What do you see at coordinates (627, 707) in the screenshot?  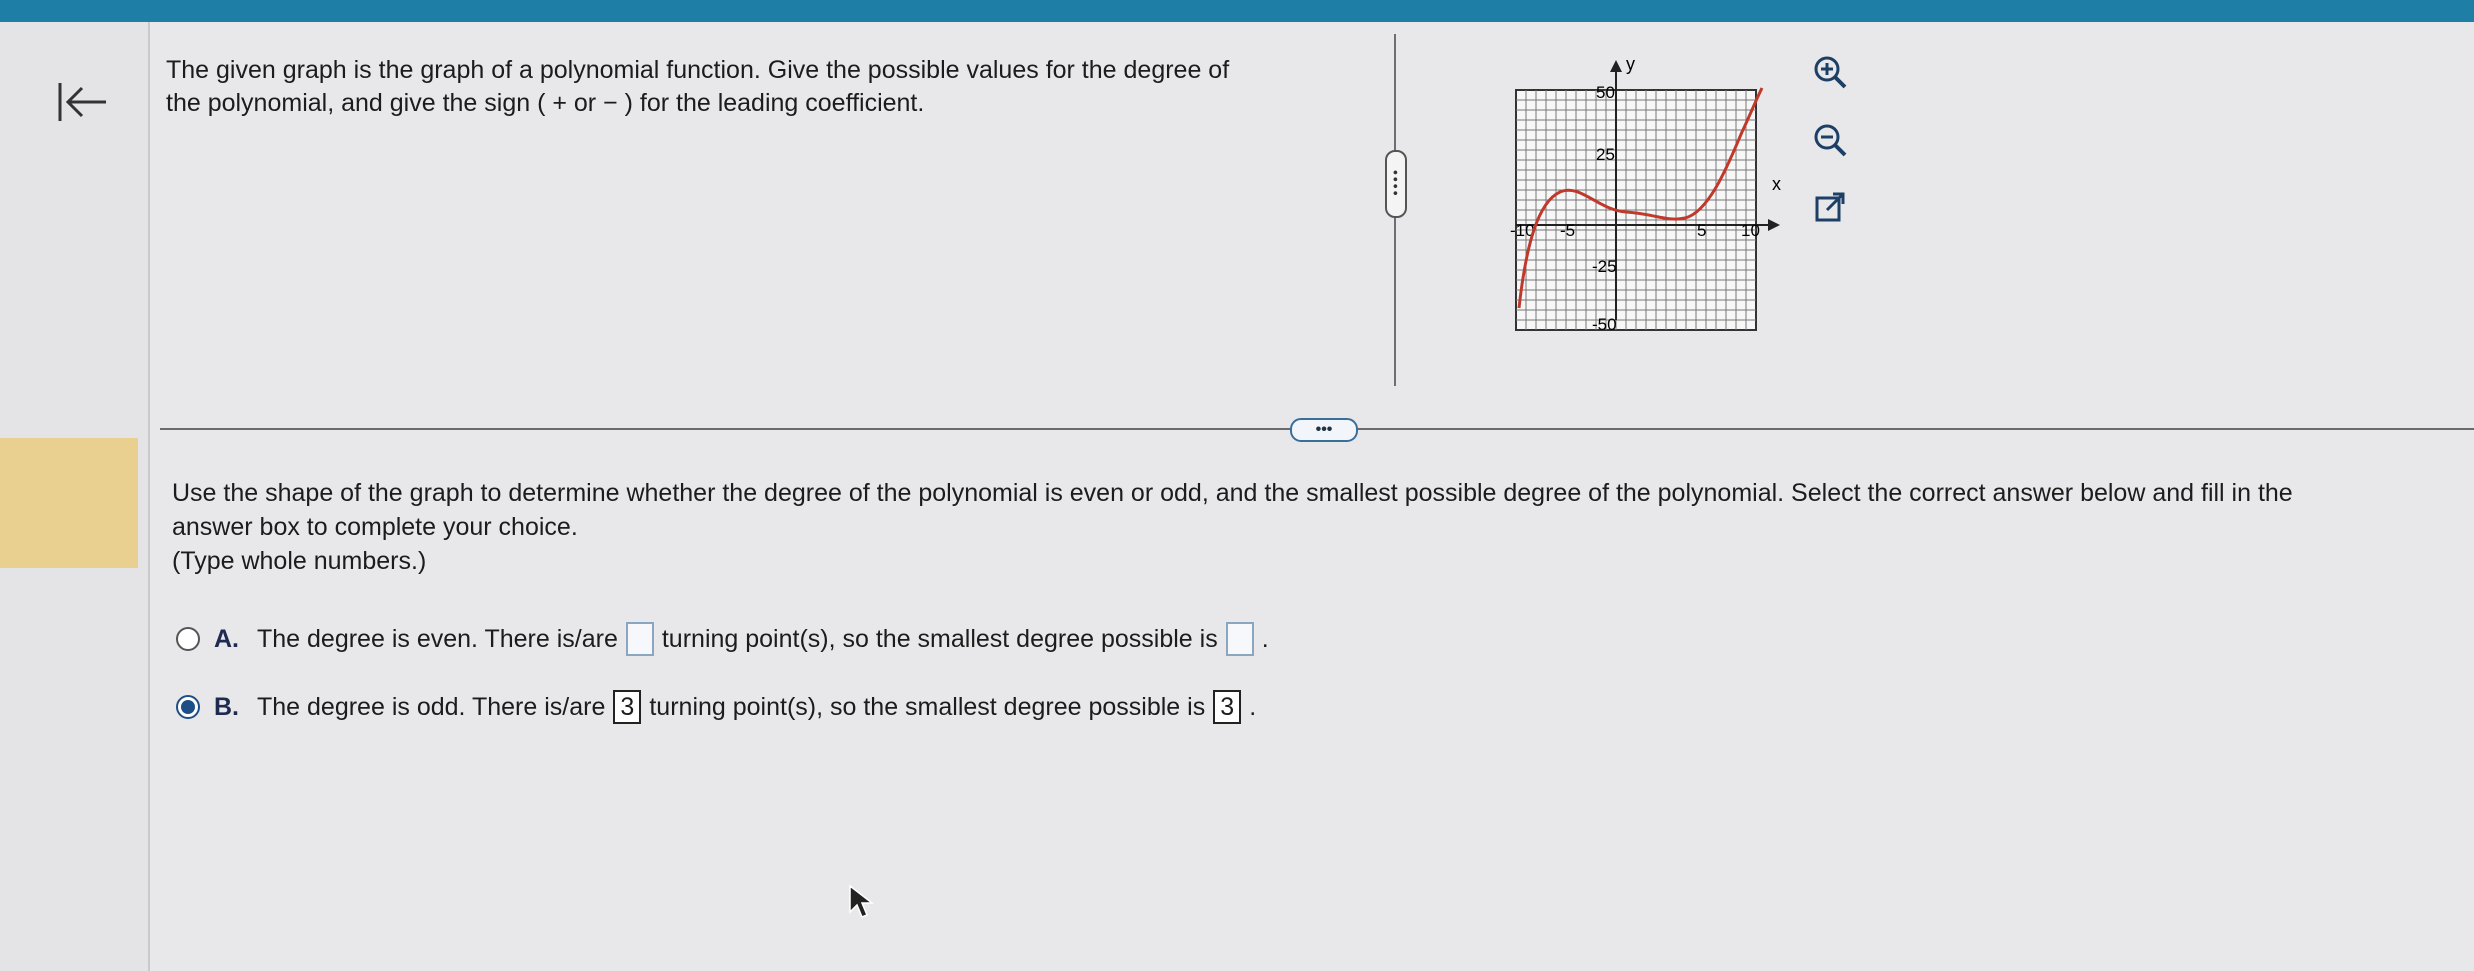 I see `option-b-turning-points-input: 3` at bounding box center [627, 707].